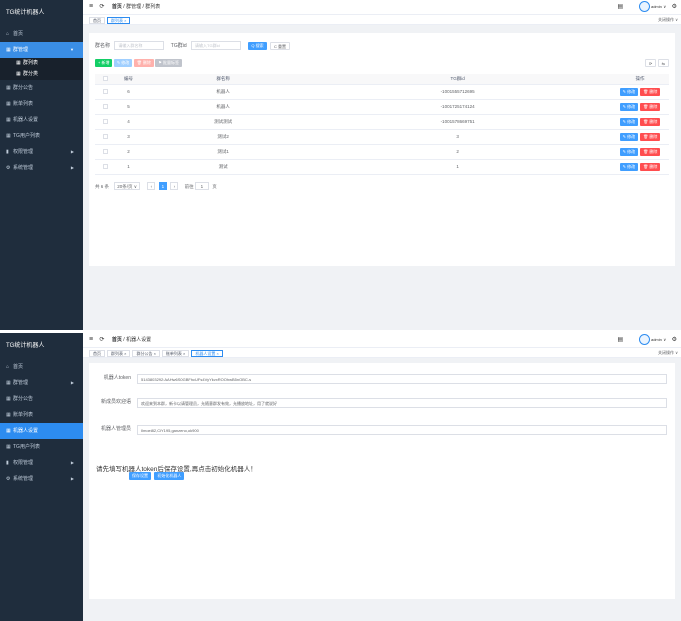  Describe the element at coordinates (146, 353) in the screenshot. I see `tab-group-announcement: 群分公告 ×` at that location.